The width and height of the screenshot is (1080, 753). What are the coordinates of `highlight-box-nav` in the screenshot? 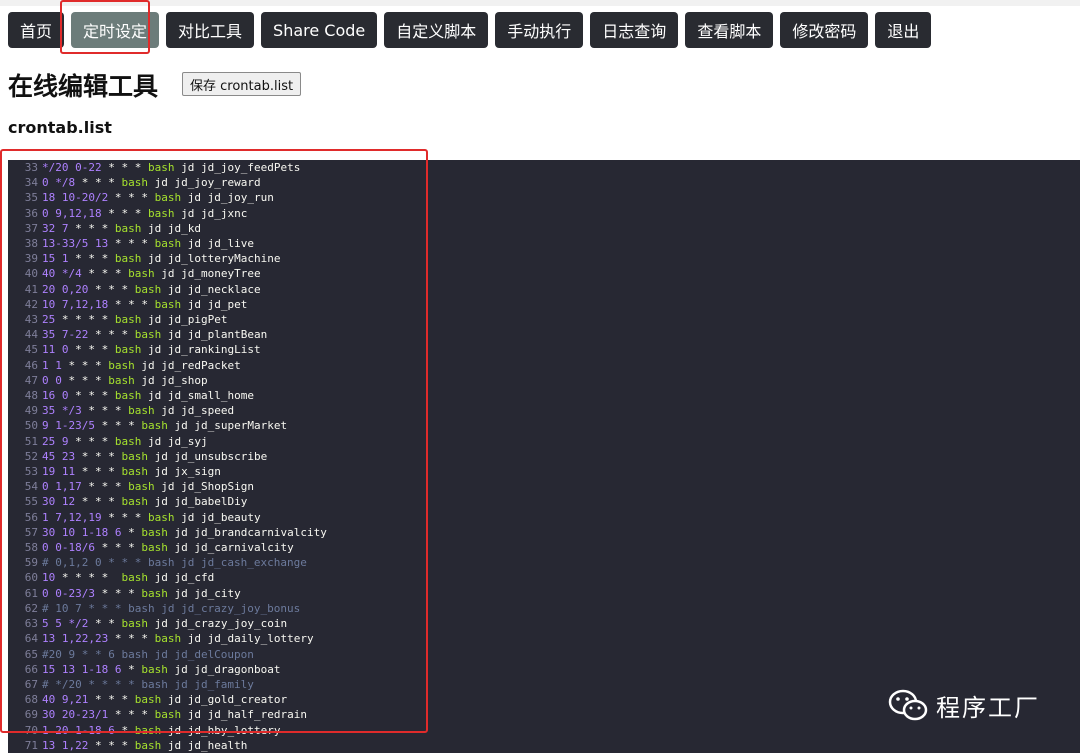 It's located at (105, 27).